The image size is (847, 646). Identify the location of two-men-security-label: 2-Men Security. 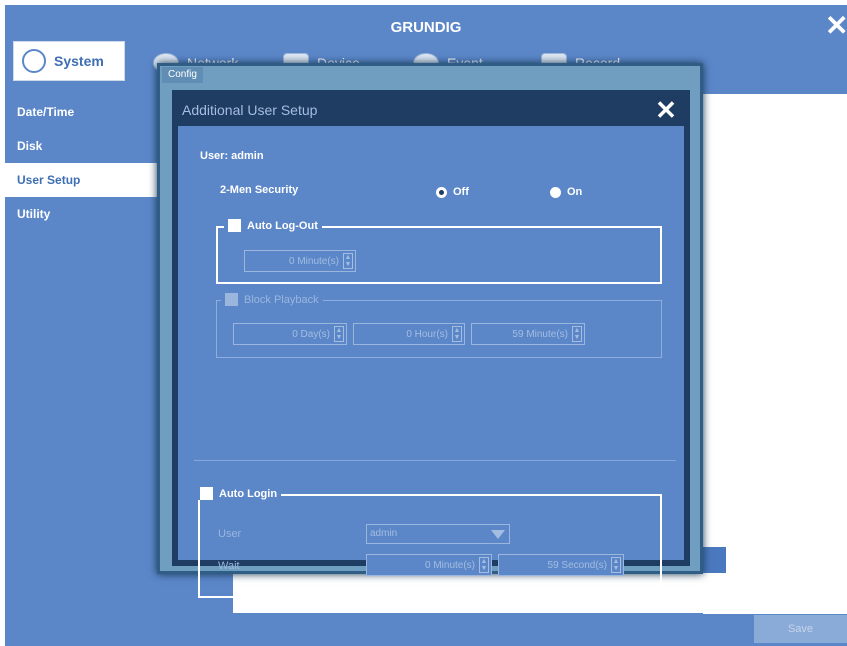
(259, 190).